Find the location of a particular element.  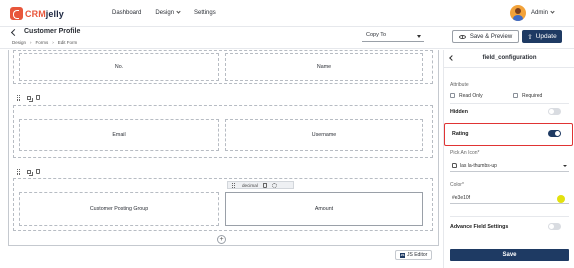

save-button: Save is located at coordinates (509, 255).